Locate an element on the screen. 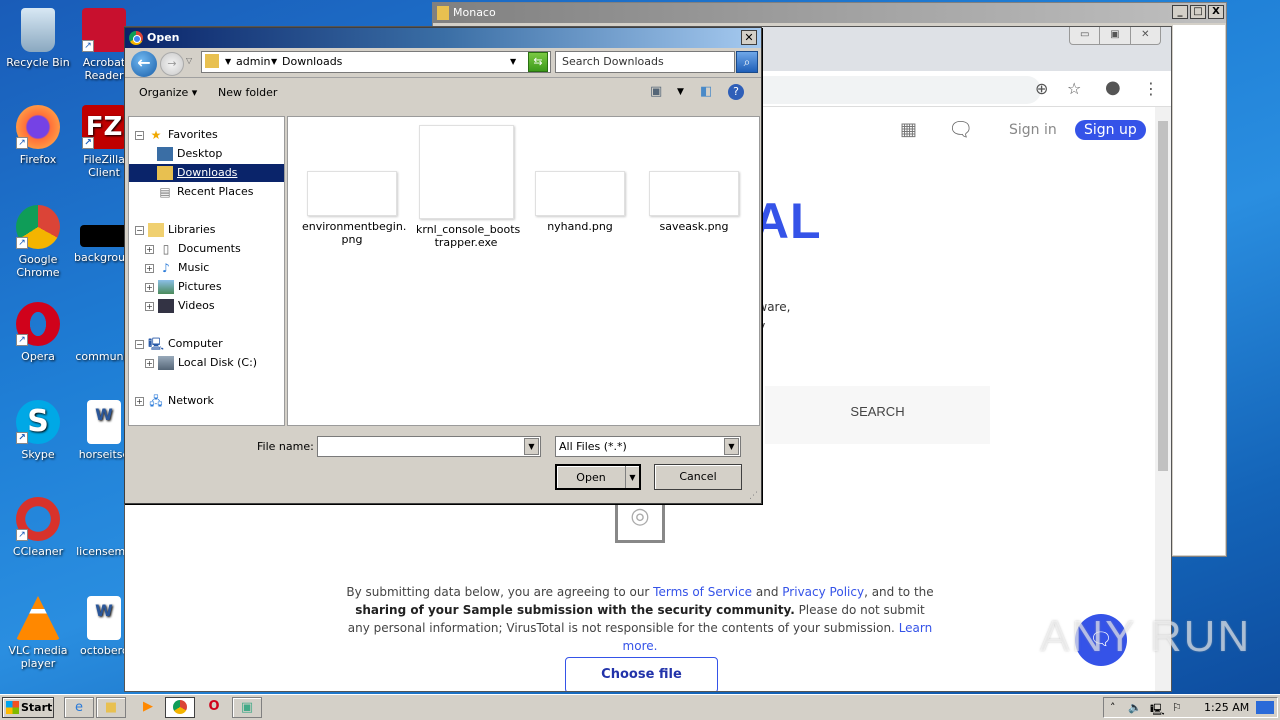  menu-kebab-icon: ⋮ is located at coordinates (1151, 88).